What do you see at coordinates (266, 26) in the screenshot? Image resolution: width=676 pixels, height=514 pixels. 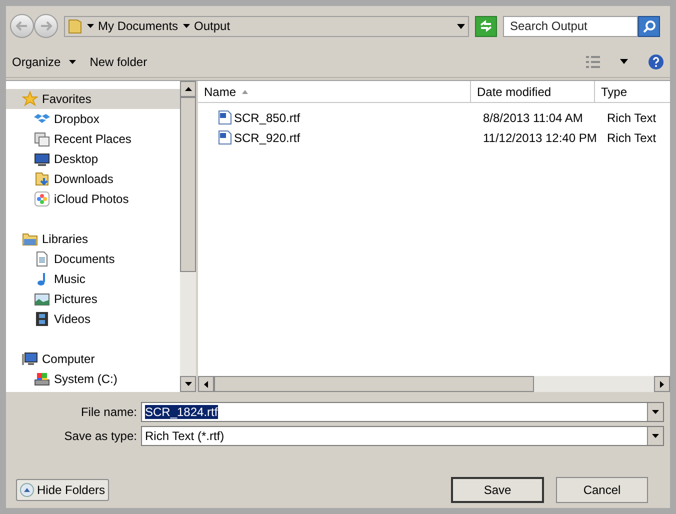 I see `address-bar: My Documents Output` at bounding box center [266, 26].